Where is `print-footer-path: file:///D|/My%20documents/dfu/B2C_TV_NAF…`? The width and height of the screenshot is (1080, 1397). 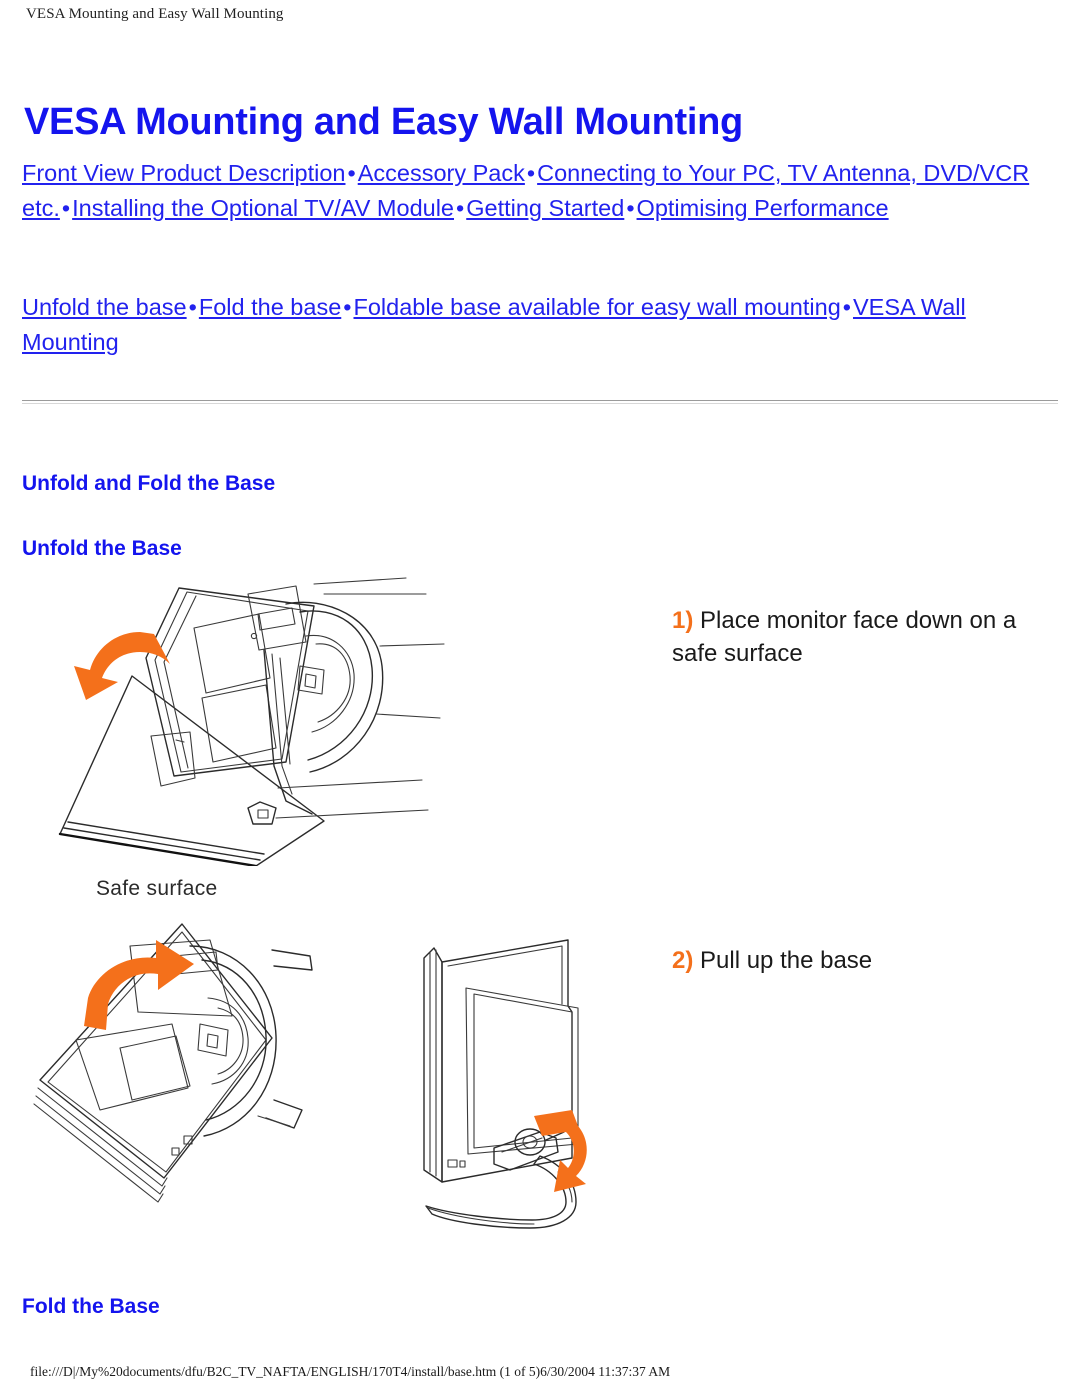 print-footer-path: file:///D|/My%20documents/dfu/B2C_TV_NAF… is located at coordinates (350, 1371).